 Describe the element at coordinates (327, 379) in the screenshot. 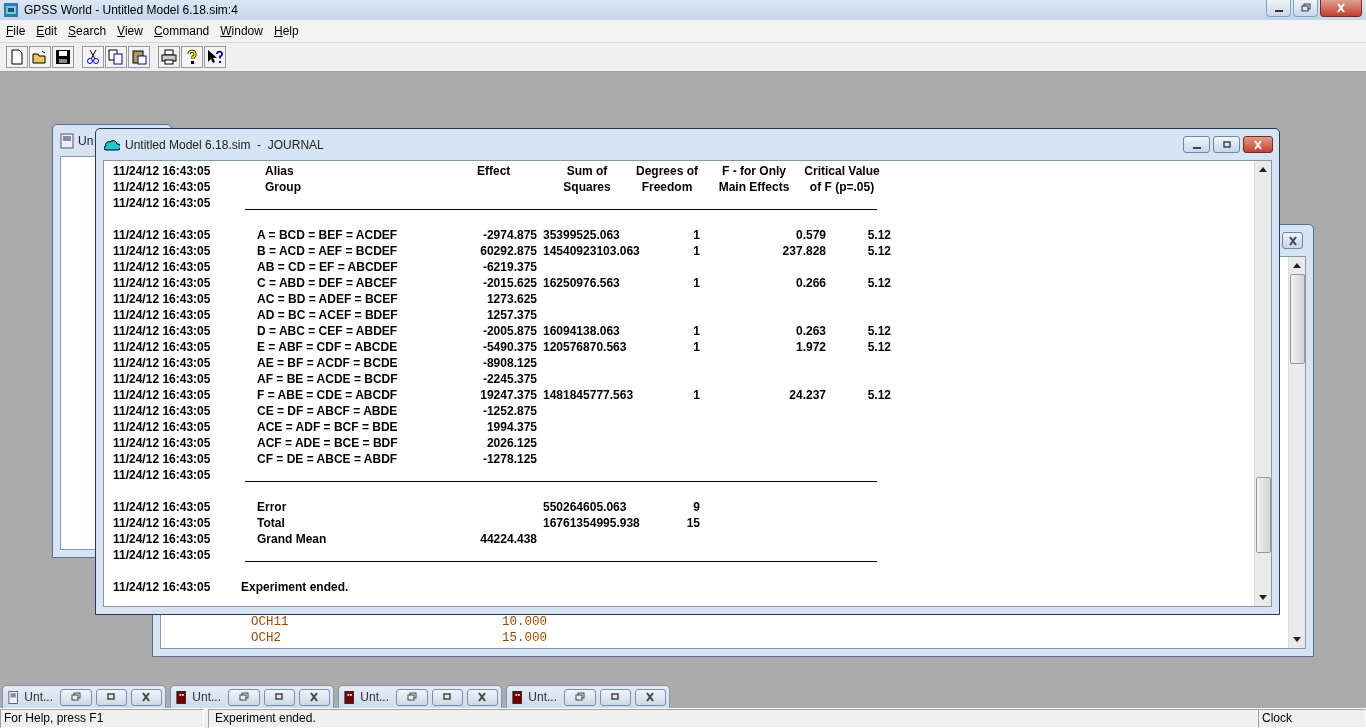

I see `alias-group: AF = BE = ACDE = BCDF` at that location.